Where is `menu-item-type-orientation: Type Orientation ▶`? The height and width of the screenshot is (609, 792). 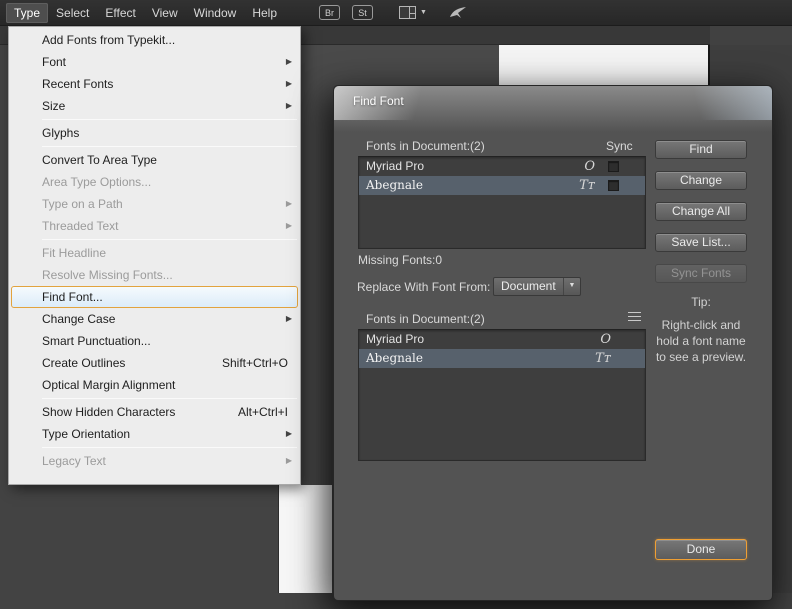 menu-item-type-orientation: Type Orientation ▶ is located at coordinates (154, 434).